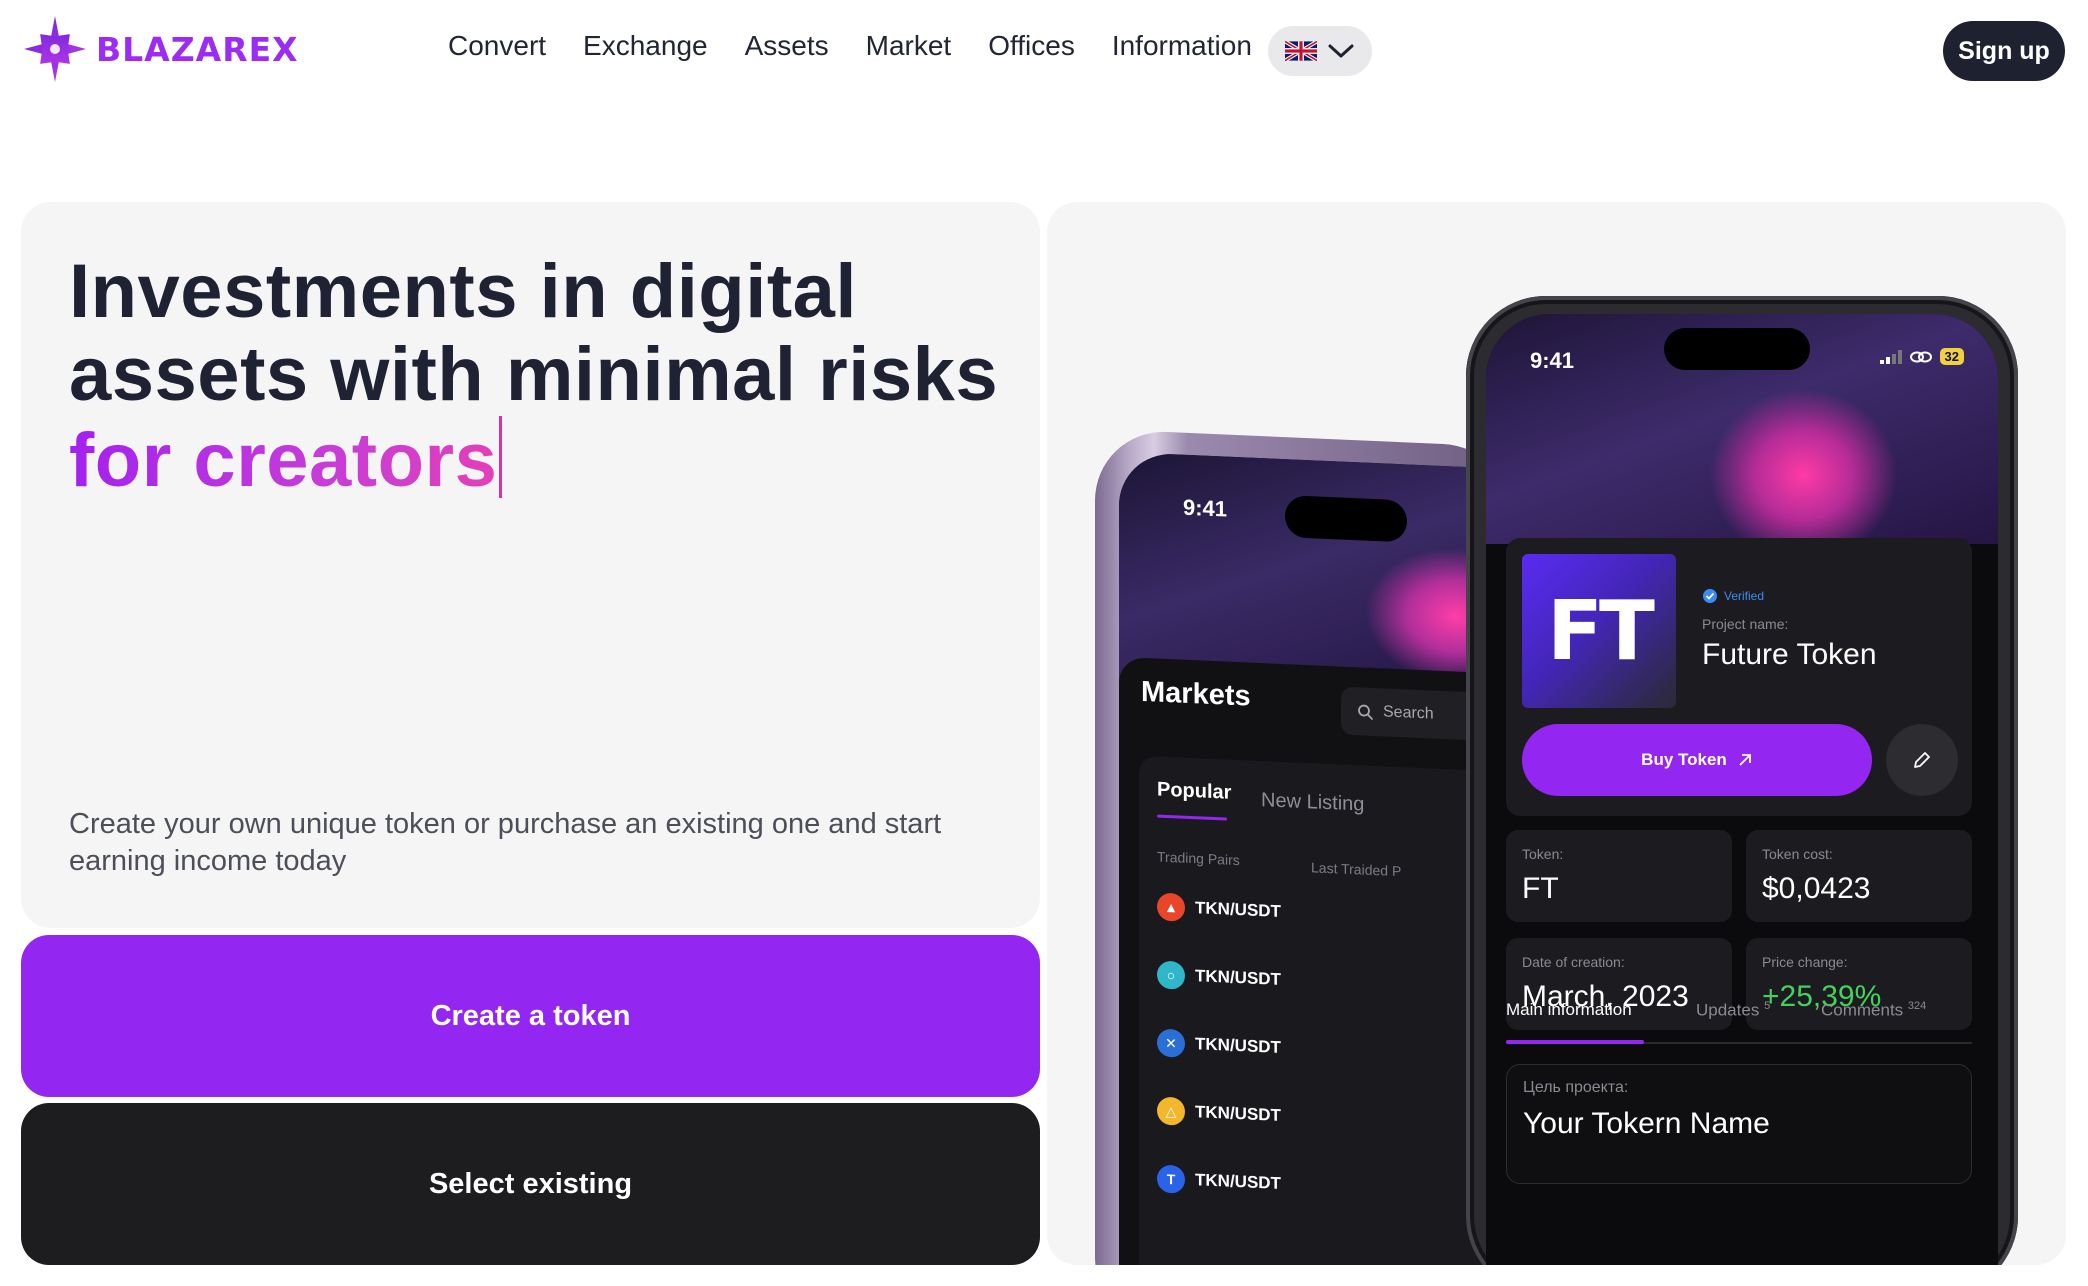 This screenshot has height=1286, width=2088. I want to click on verified-badge: Verified, so click(1733, 596).